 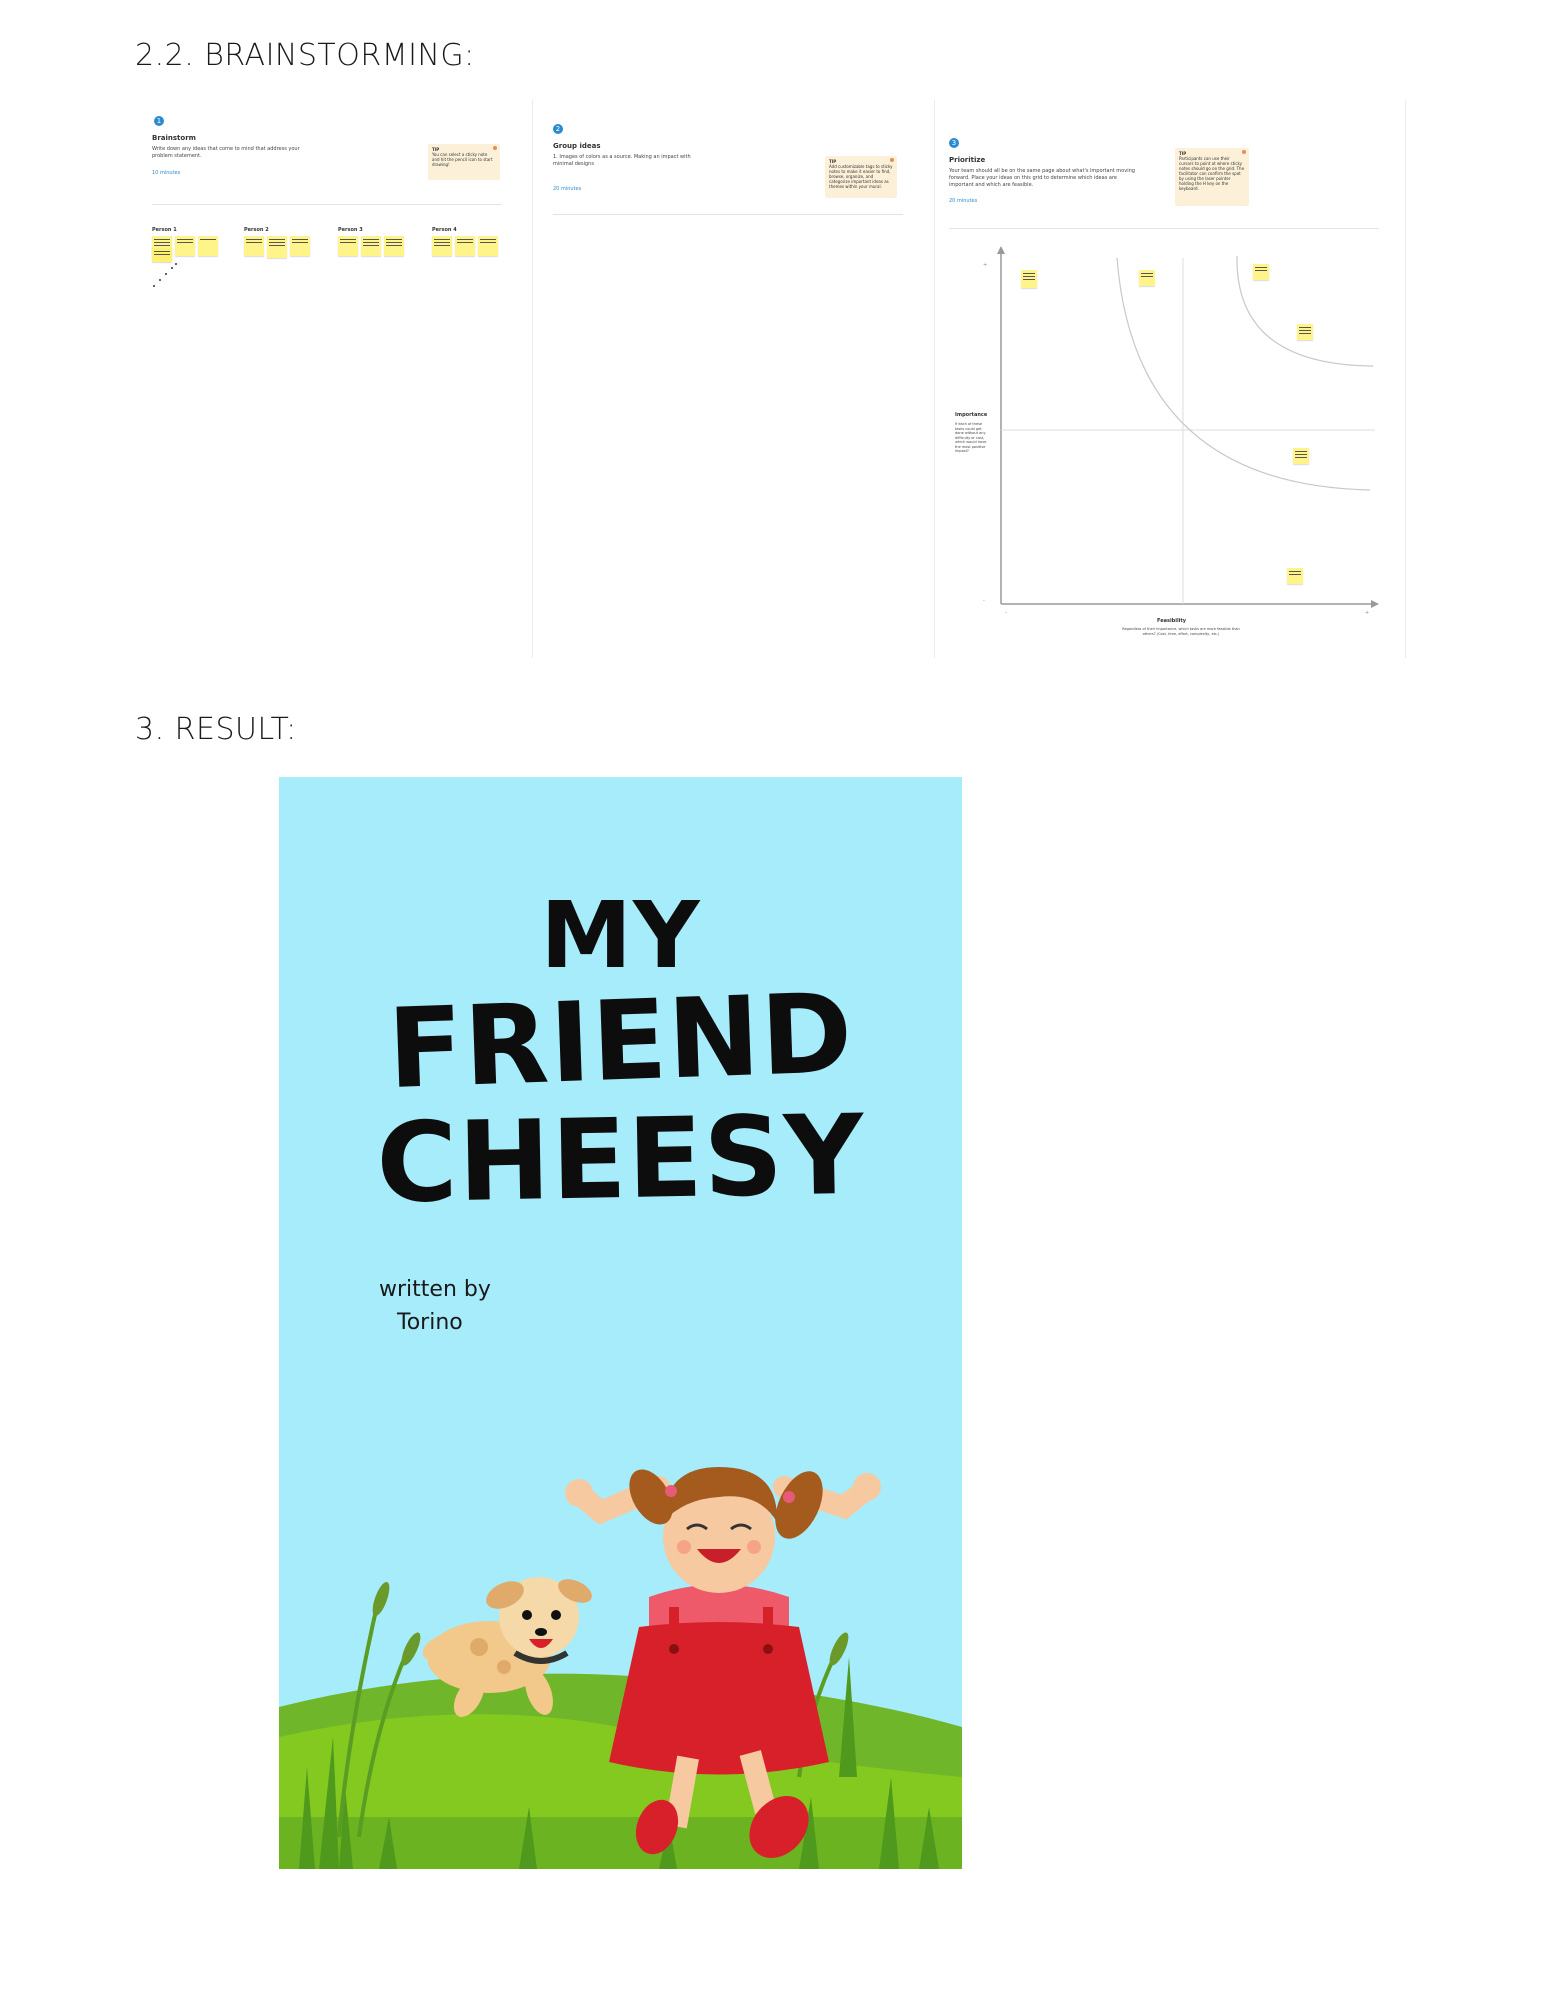 I want to click on timer-label: 10 minutes, so click(x=166, y=173).